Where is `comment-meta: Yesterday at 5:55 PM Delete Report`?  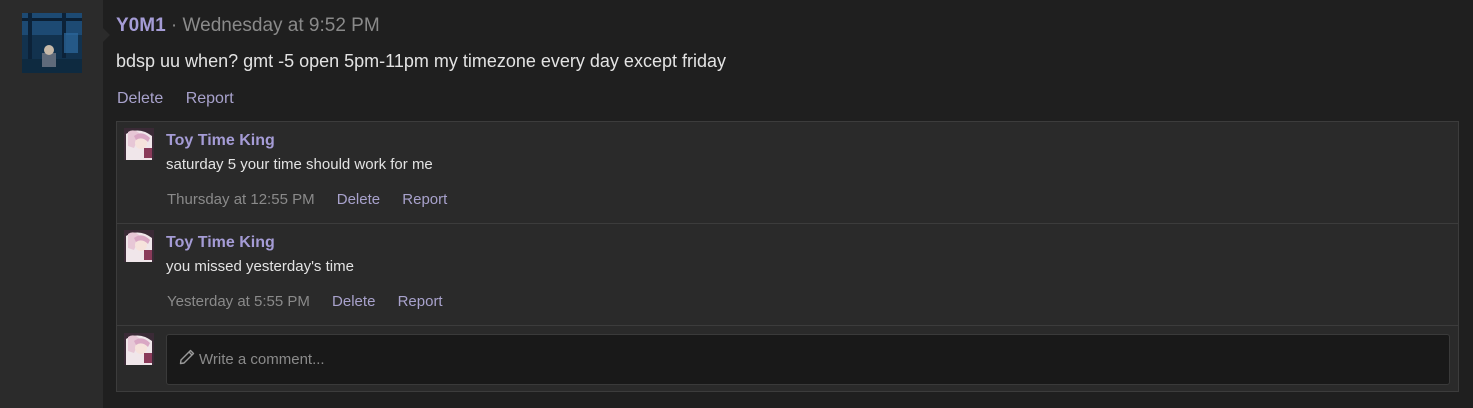 comment-meta: Yesterday at 5:55 PM Delete Report is located at coordinates (305, 301).